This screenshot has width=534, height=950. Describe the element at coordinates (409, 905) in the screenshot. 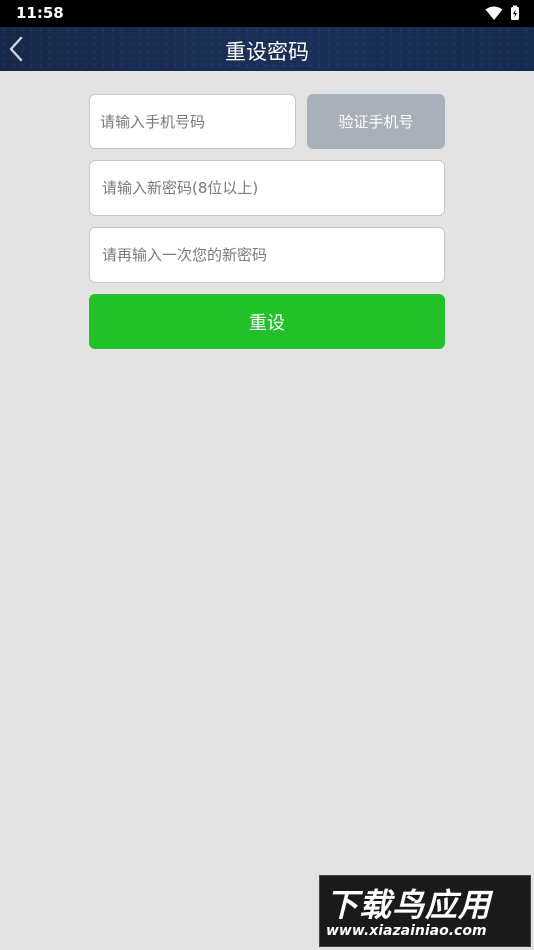

I see `watermark-brand: 下载鸟应用` at that location.